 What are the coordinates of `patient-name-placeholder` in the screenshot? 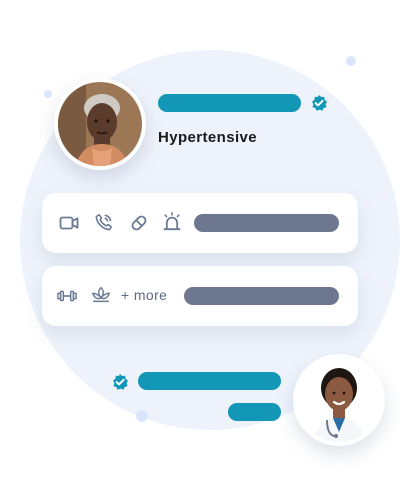 It's located at (229, 103).